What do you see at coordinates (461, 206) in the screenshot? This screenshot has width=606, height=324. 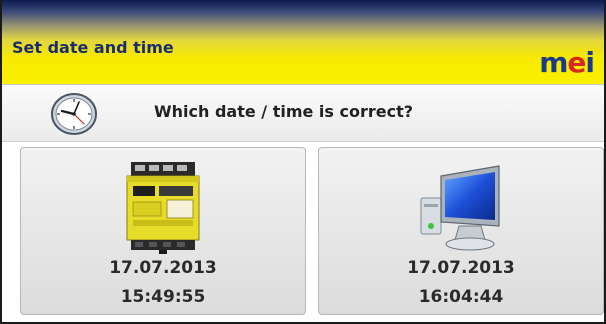 I see `computer-monitor-icon` at bounding box center [461, 206].